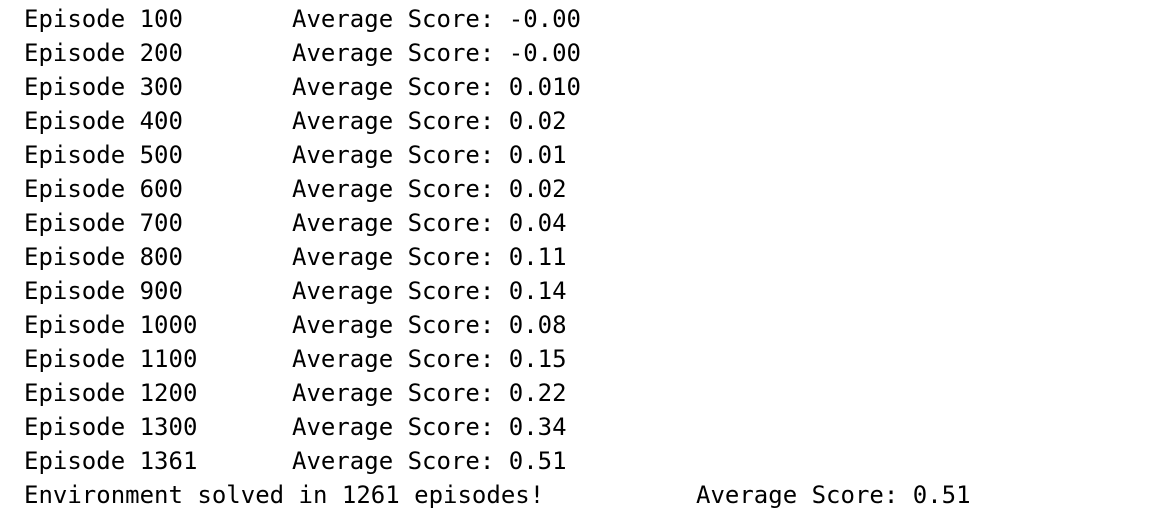 This screenshot has width=1176, height=526. Describe the element at coordinates (111, 393) in the screenshot. I see `episode-label: Episode 1200` at that location.